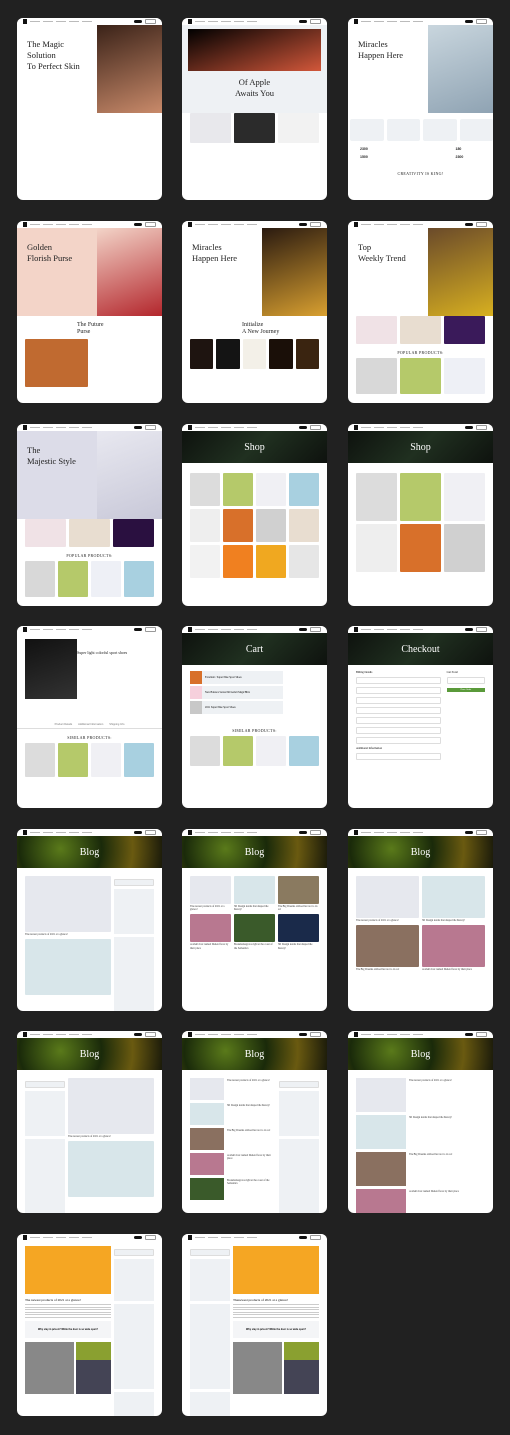 The width and height of the screenshot is (510, 1435). I want to click on input-field, so click(398, 690).